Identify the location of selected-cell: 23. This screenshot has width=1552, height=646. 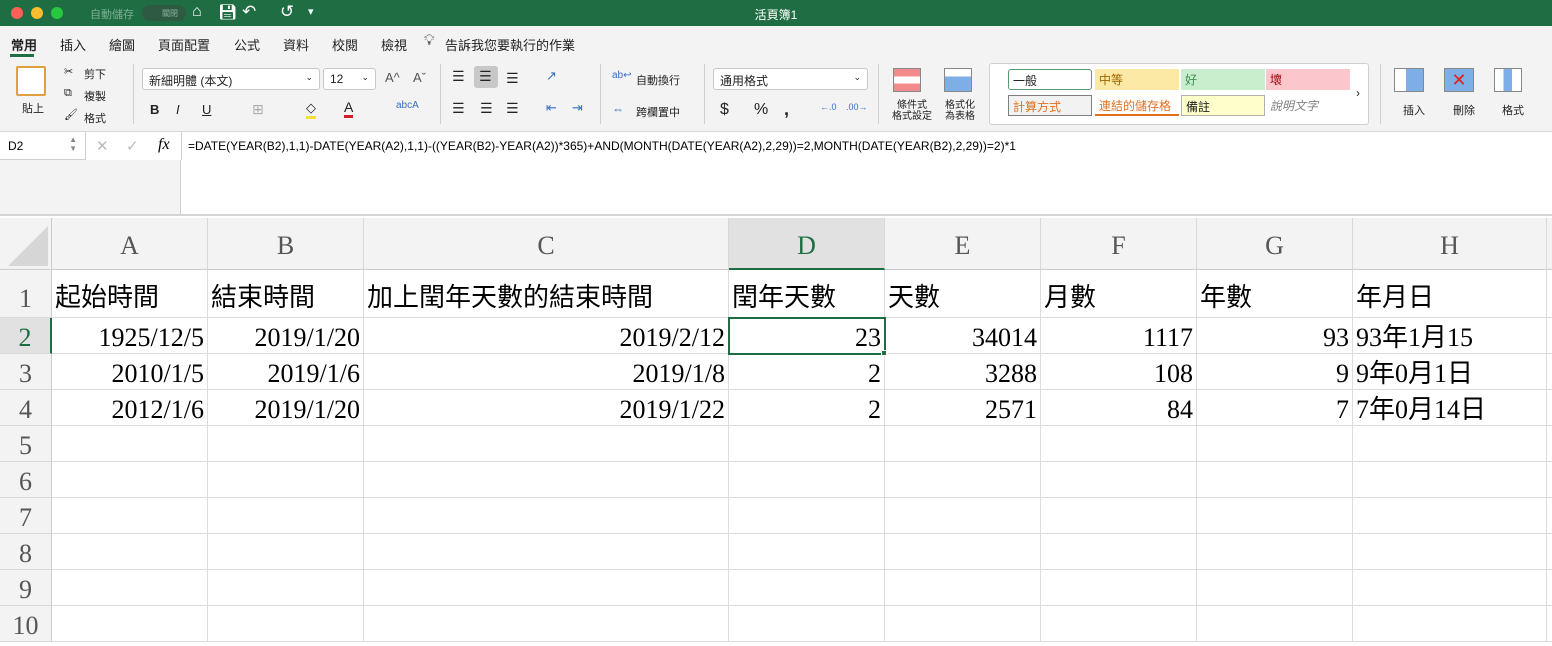
(807, 336).